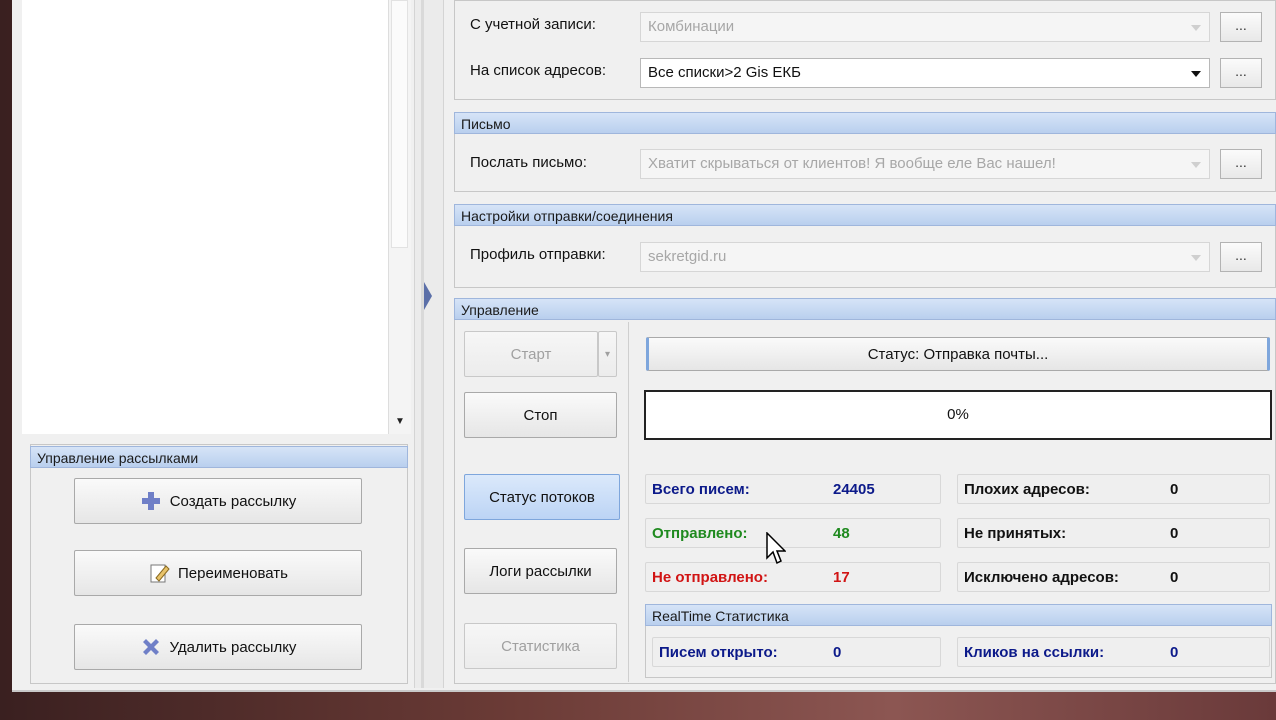 The height and width of the screenshot is (720, 1276). What do you see at coordinates (233, 647) in the screenshot?
I see `delete-mailing-label: Удалить рассылку` at bounding box center [233, 647].